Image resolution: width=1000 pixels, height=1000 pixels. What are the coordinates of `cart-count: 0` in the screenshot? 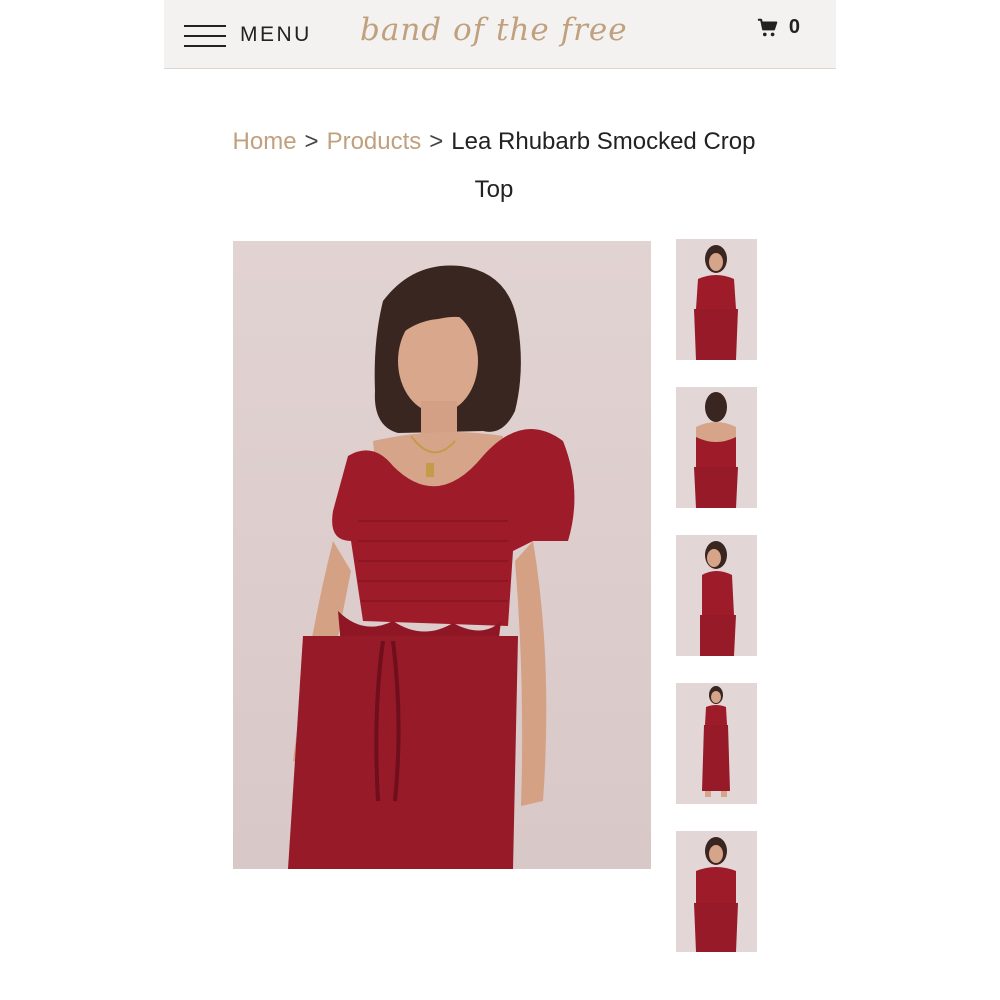 It's located at (794, 27).